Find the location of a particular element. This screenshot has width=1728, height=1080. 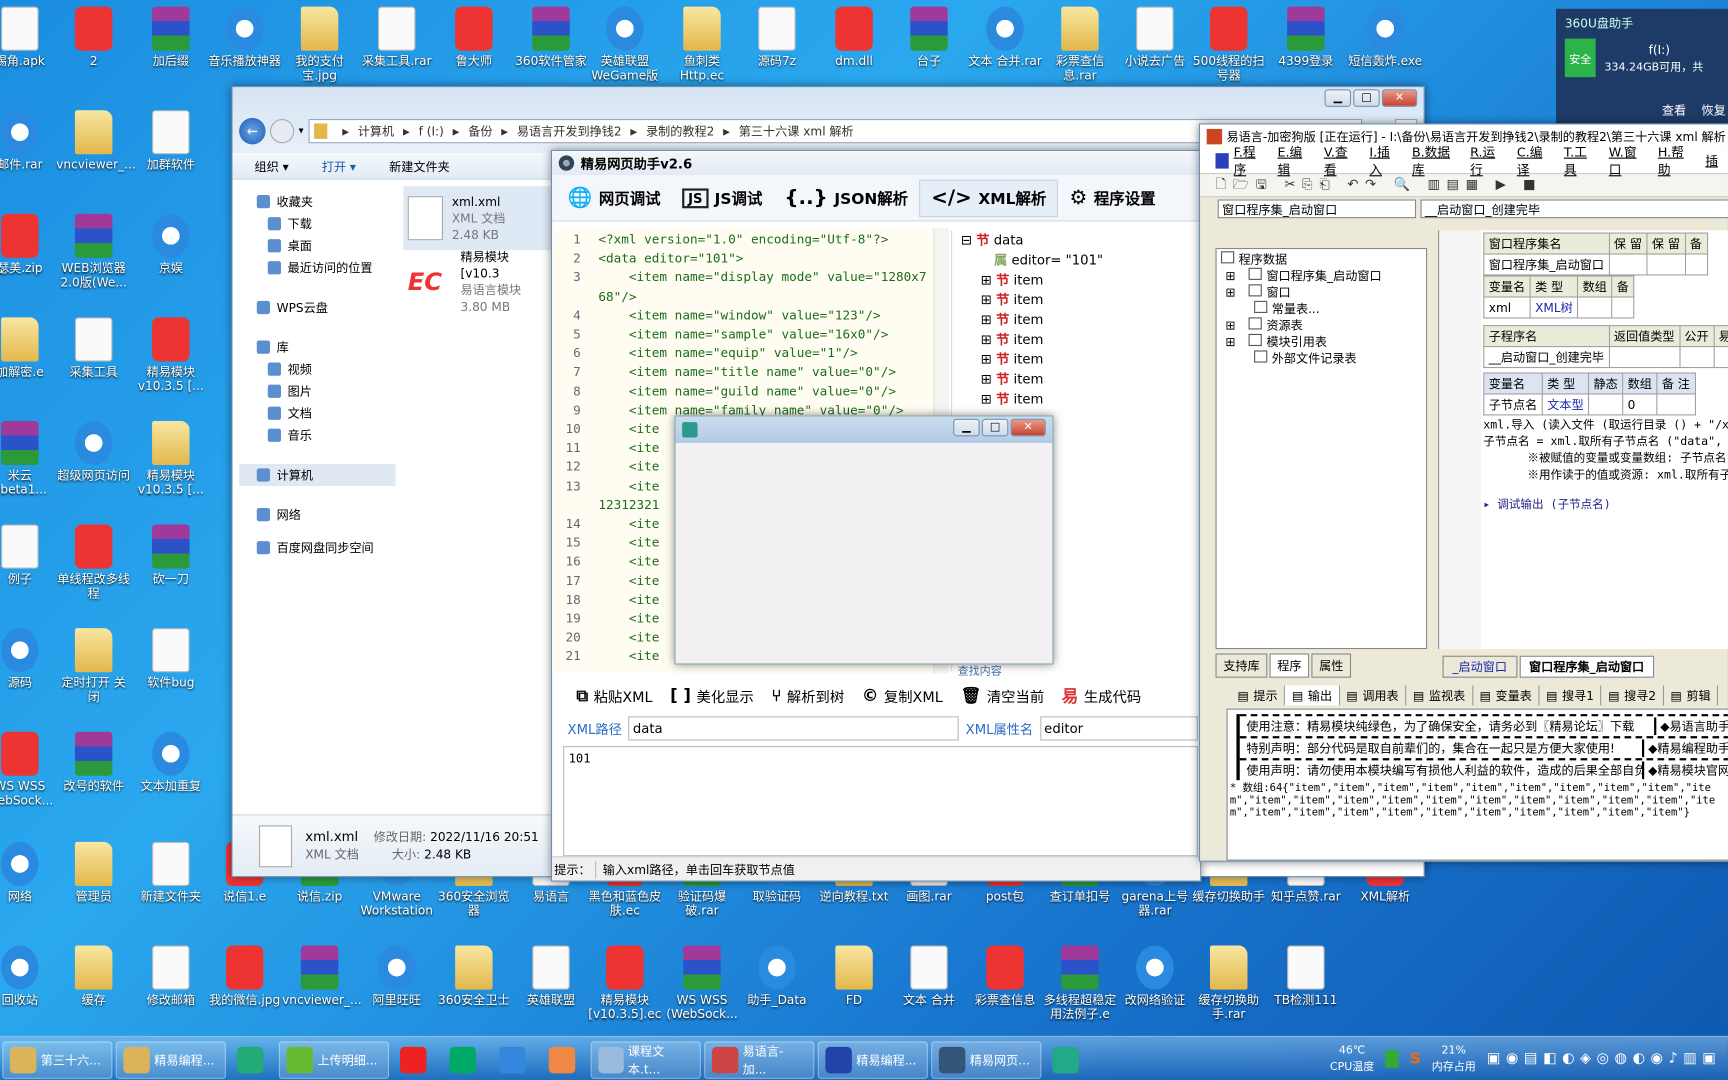

breadcrumb-item: f (I:) is located at coordinates (431, 131).